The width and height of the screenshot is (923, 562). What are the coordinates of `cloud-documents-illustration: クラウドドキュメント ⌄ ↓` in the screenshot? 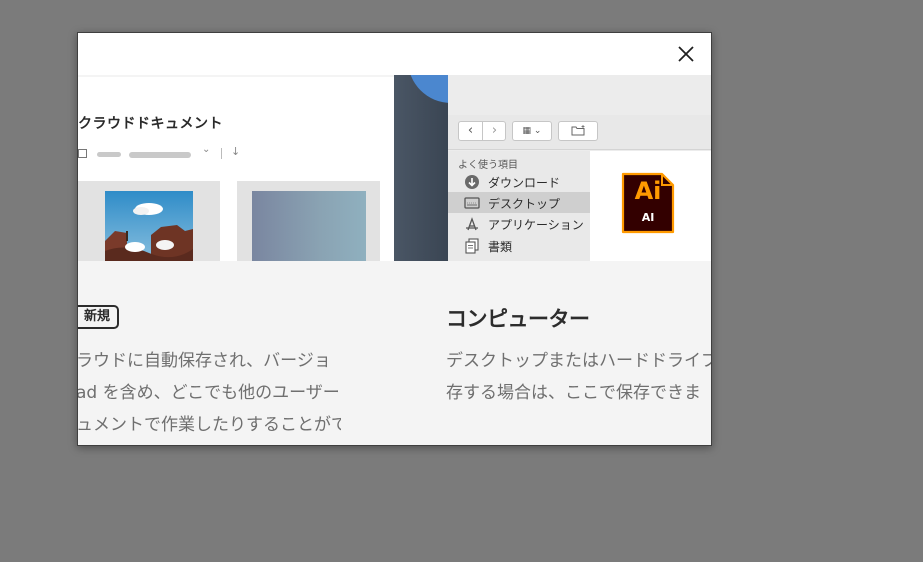 It's located at (237, 169).